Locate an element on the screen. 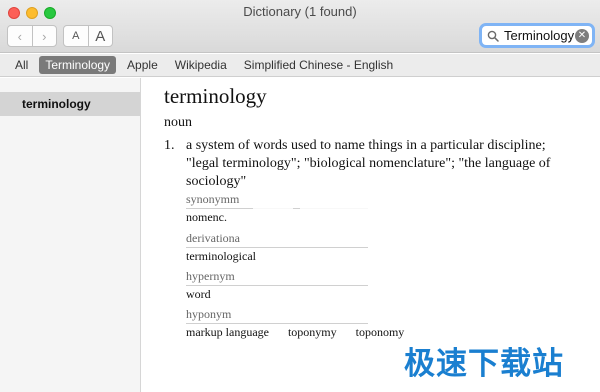 This screenshot has width=600, height=392. related-label: hyponym is located at coordinates (277, 315).